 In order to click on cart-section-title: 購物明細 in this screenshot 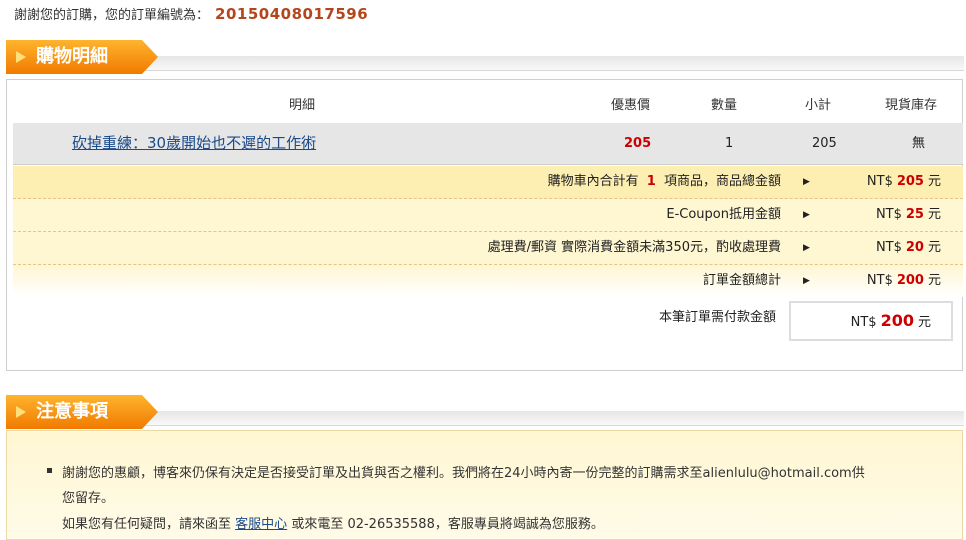, I will do `click(72, 56)`.